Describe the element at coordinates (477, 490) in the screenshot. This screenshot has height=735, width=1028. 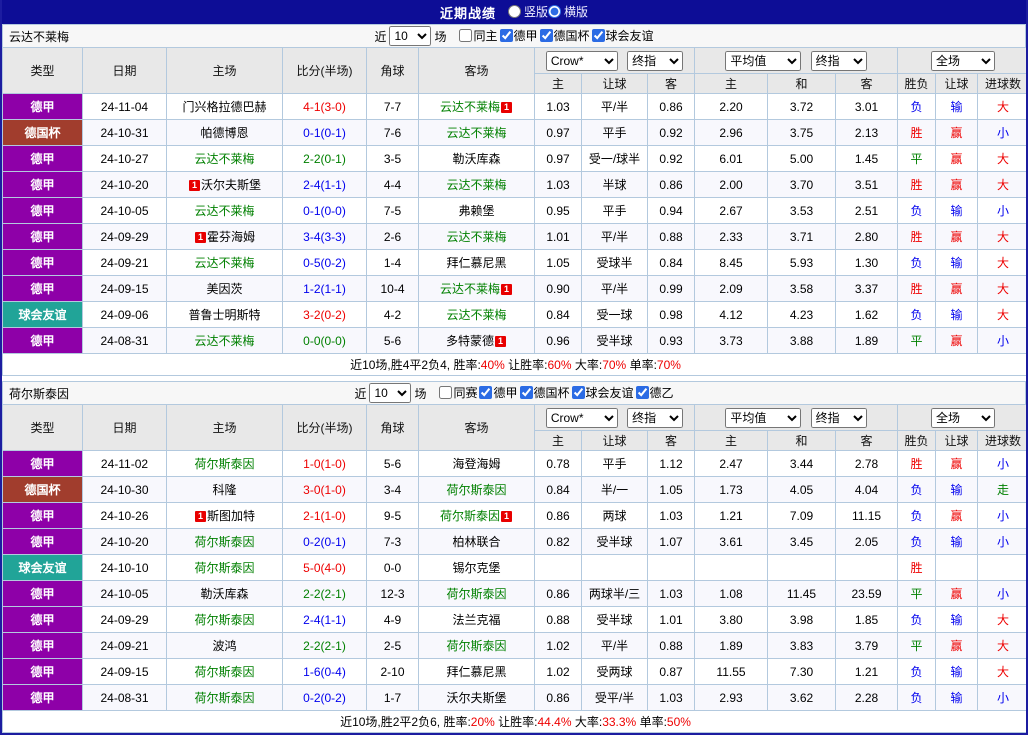
I see `away-team-cell: 荷尔斯泰因` at that location.